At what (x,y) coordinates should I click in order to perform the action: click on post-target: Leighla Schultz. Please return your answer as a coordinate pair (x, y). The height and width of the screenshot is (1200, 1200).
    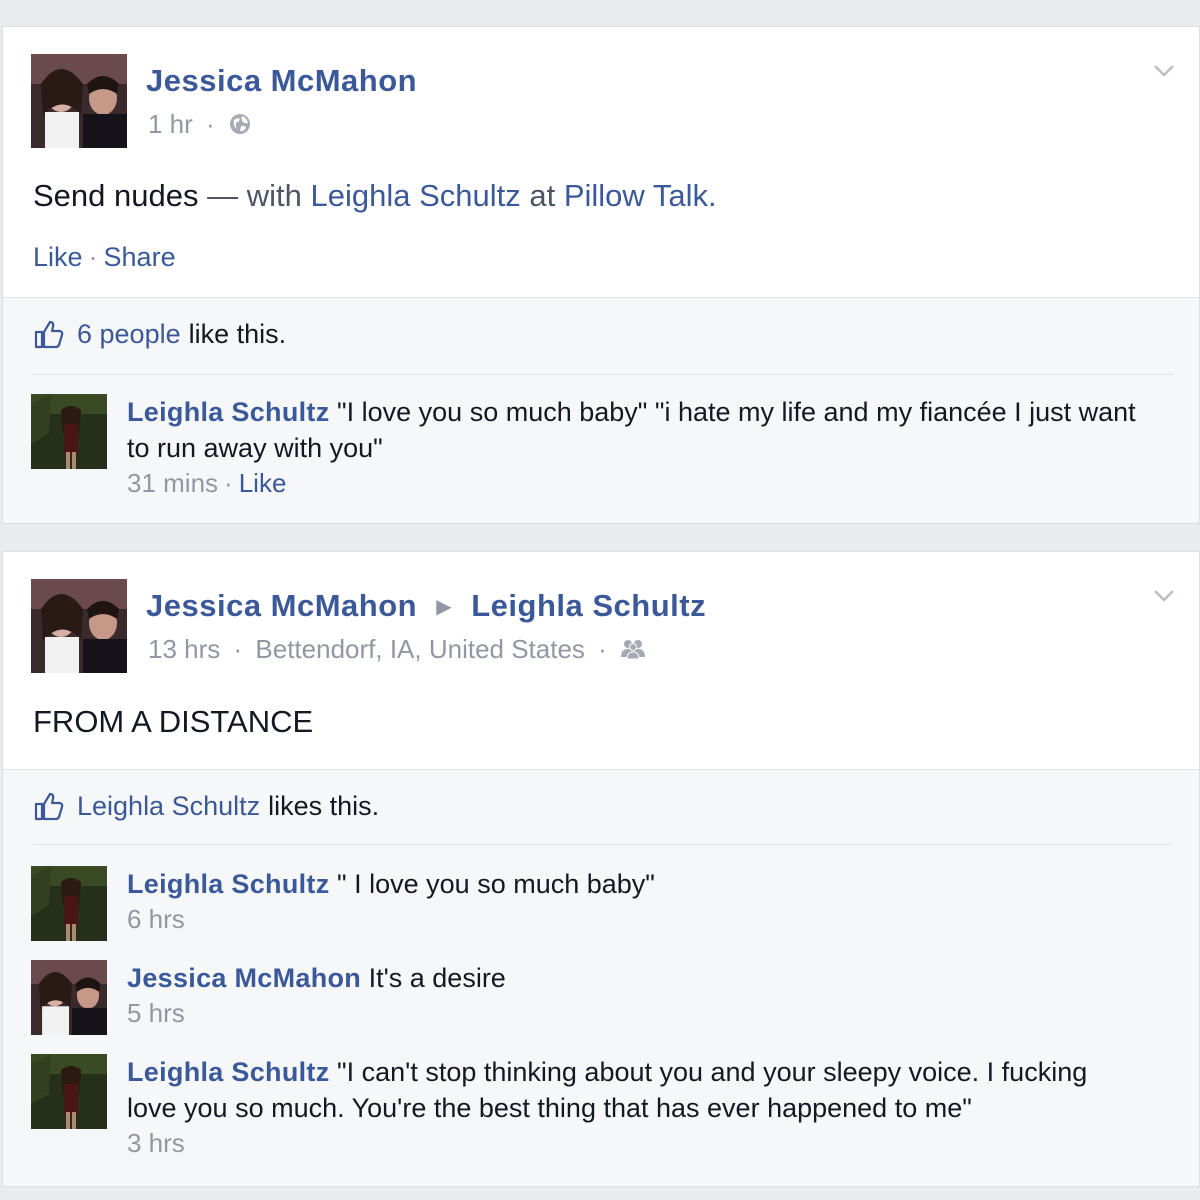
    Looking at the image, I should click on (588, 605).